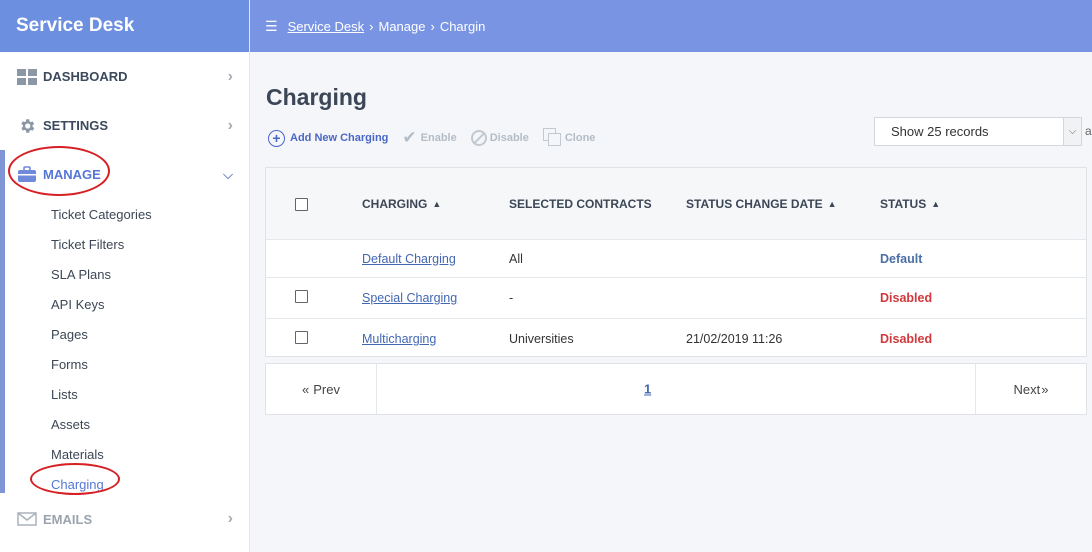  Describe the element at coordinates (326, 389) in the screenshot. I see `prev-label: Prev` at that location.